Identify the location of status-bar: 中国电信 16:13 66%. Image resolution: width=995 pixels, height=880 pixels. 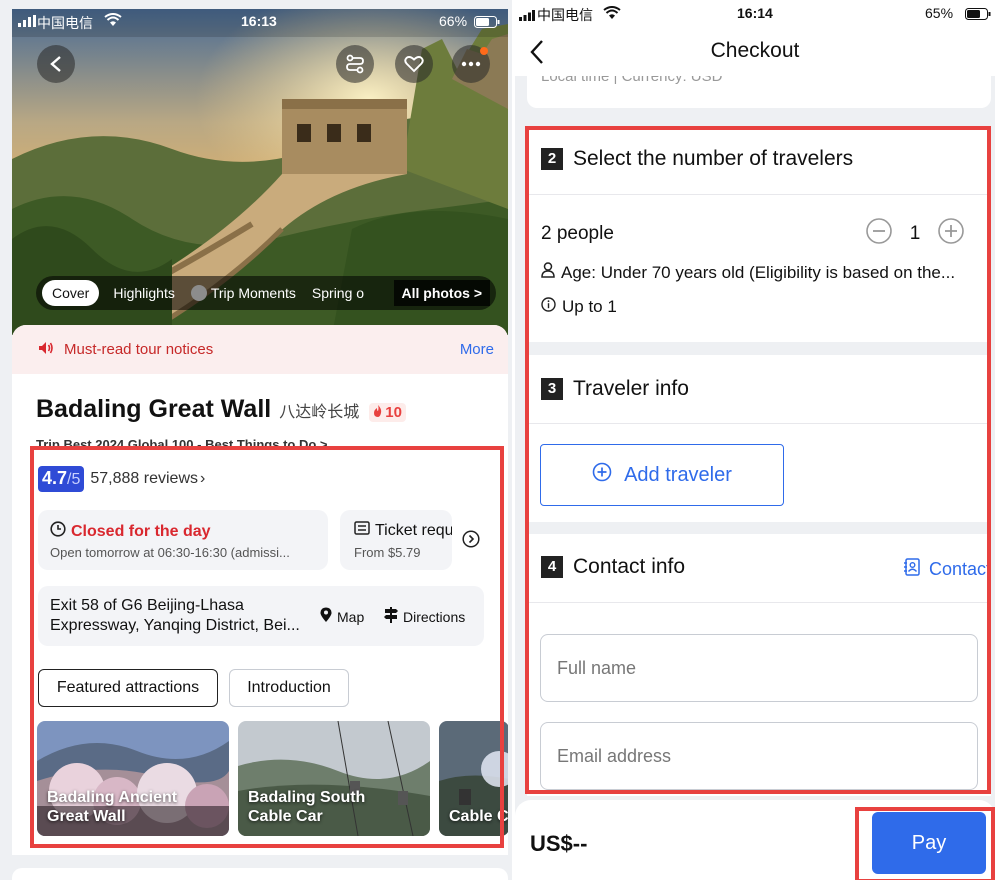
(260, 22).